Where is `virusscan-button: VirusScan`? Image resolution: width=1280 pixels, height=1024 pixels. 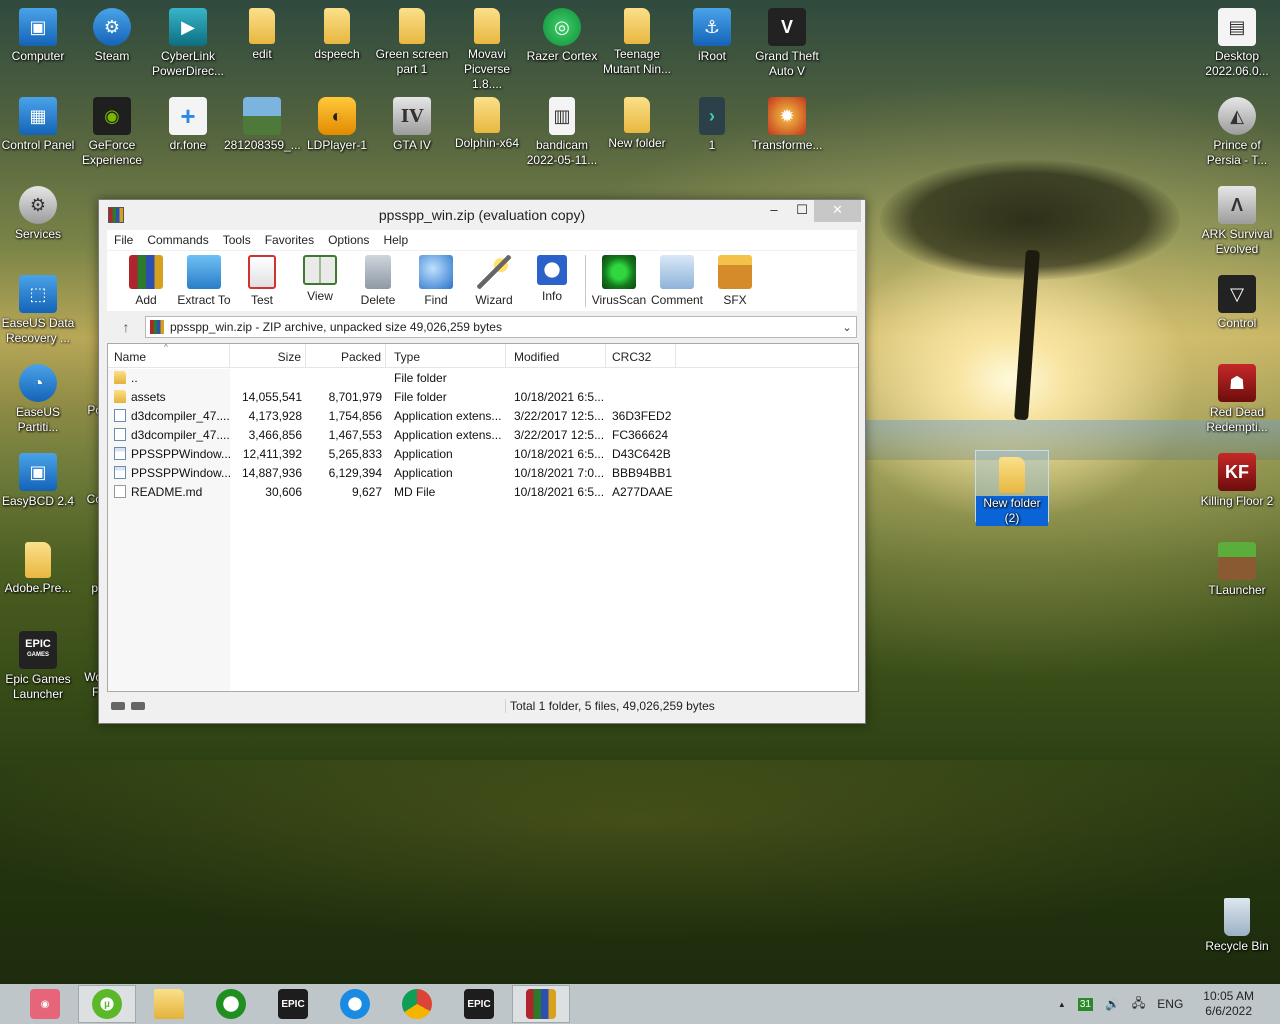
virusscan-button: VirusScan is located at coordinates (619, 279).